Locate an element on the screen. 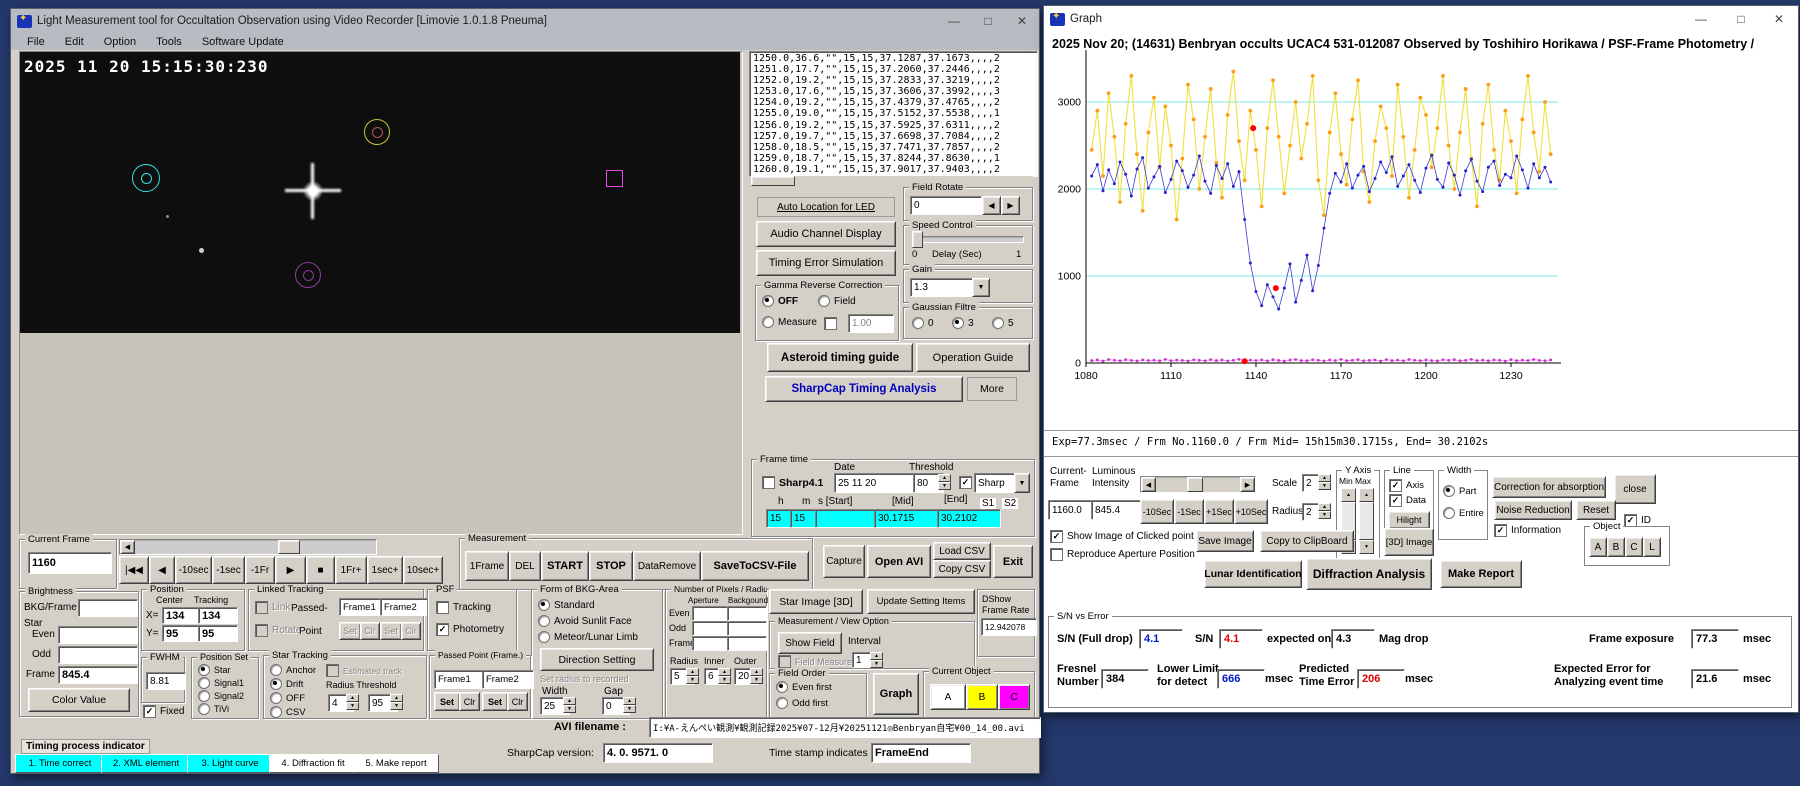 This screenshot has height=786, width=1800. date-field: 25 11 20 is located at coordinates (875, 483).